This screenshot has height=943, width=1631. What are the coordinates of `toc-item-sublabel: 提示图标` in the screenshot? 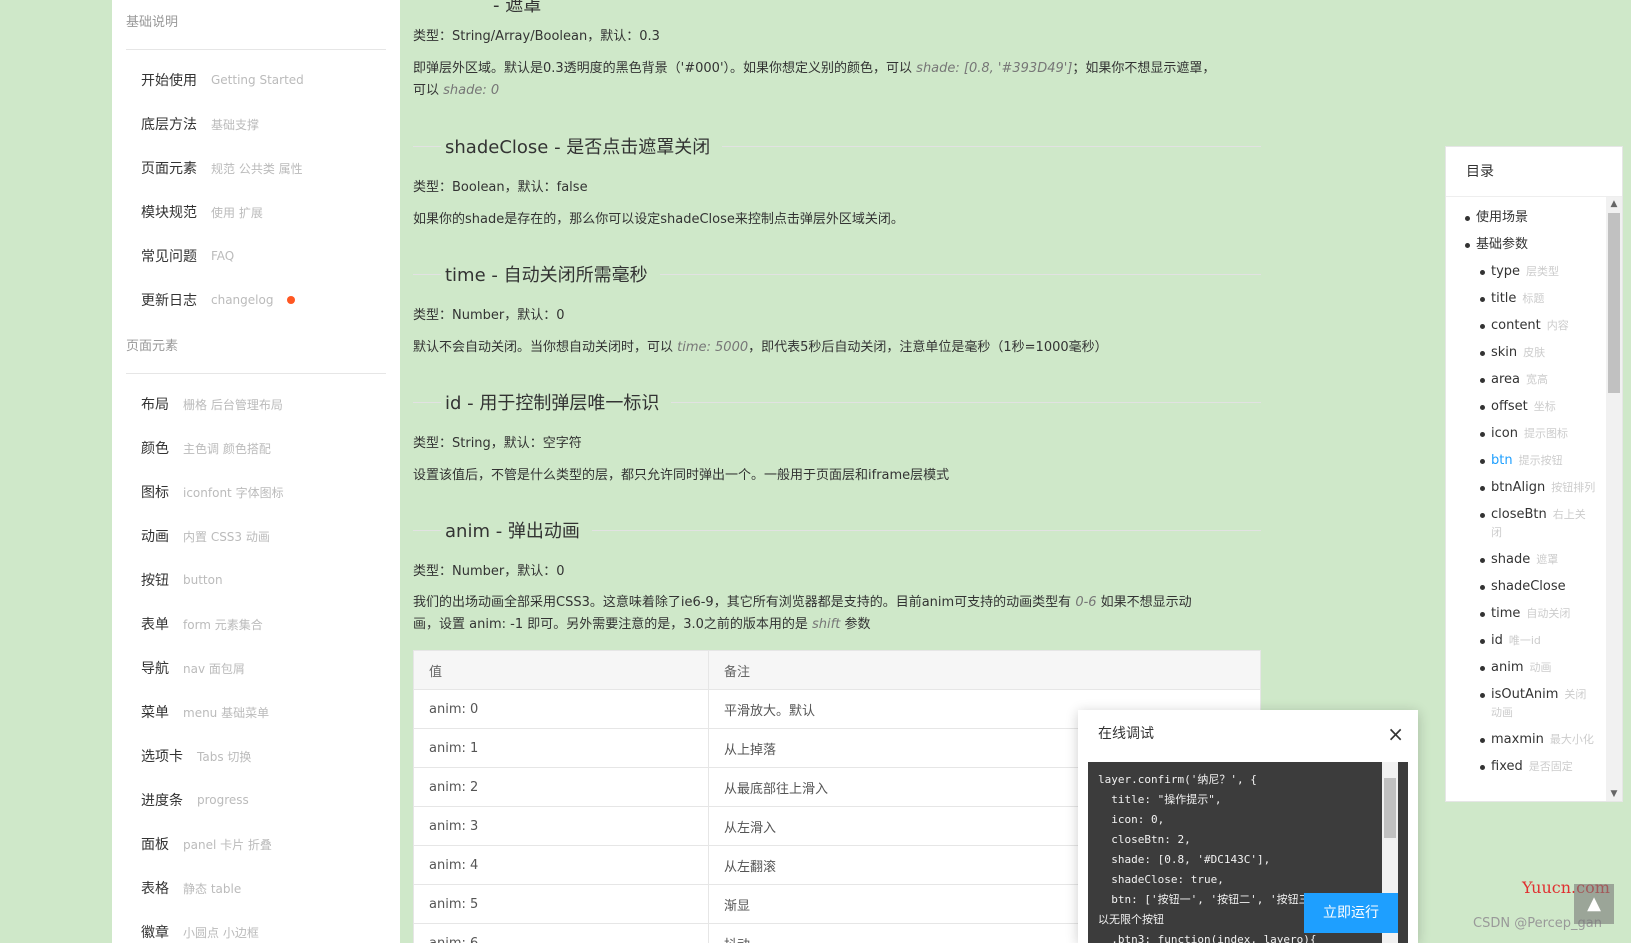 It's located at (1545, 433).